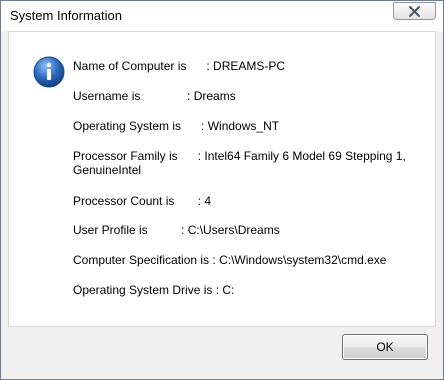 The image size is (444, 380). Describe the element at coordinates (49, 72) in the screenshot. I see `information-icon` at that location.